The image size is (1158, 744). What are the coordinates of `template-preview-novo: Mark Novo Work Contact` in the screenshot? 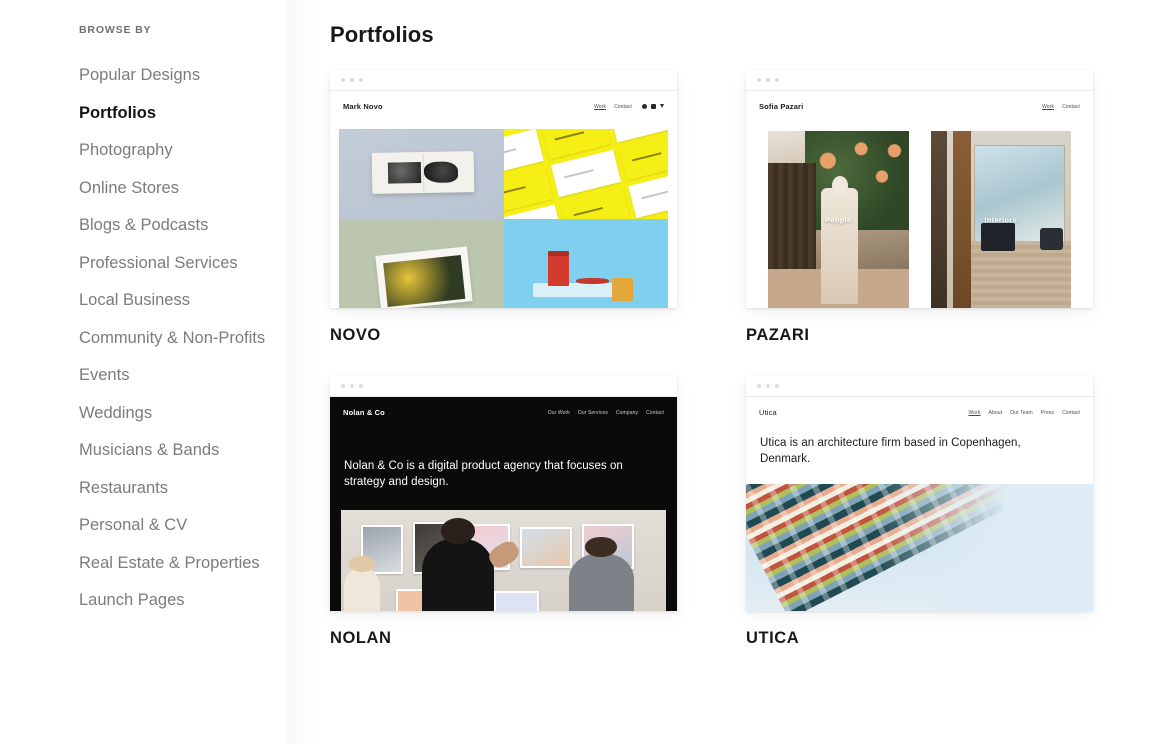 It's located at (503, 189).